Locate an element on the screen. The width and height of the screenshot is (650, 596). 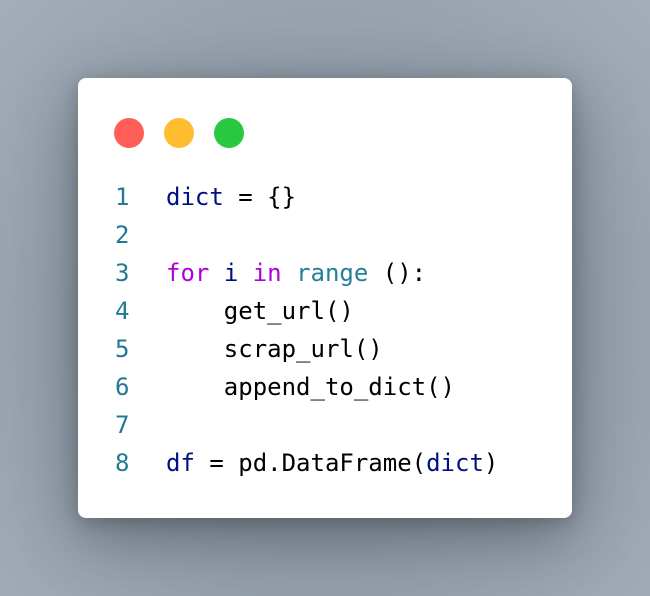
maximize-dot-icon is located at coordinates (229, 133).